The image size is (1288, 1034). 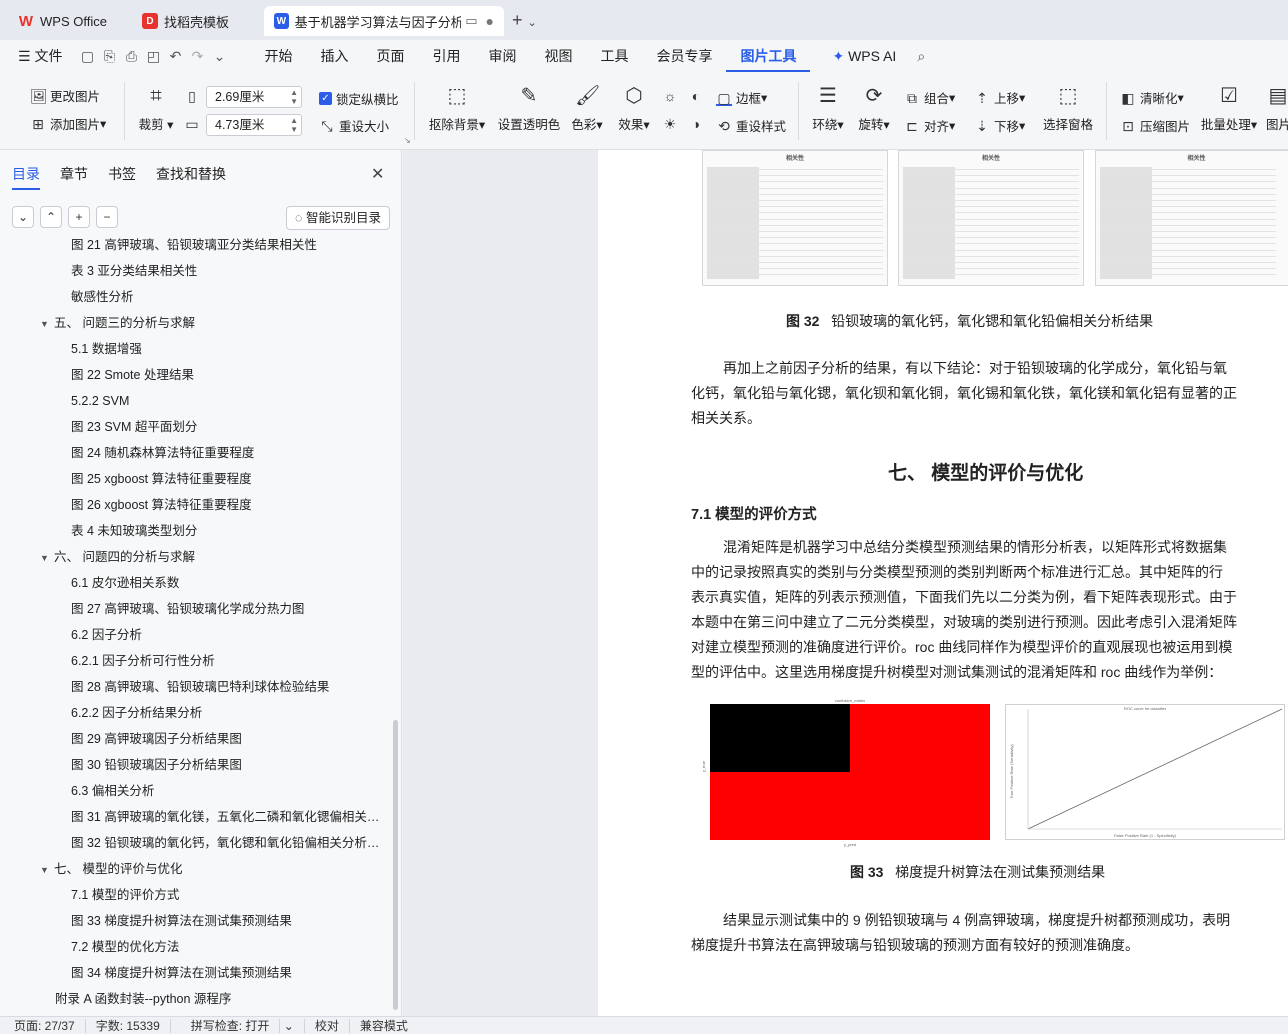 What do you see at coordinates (1151, 97) in the screenshot?
I see `sharpen-button: ◧ 清晰化 ▾` at bounding box center [1151, 97].